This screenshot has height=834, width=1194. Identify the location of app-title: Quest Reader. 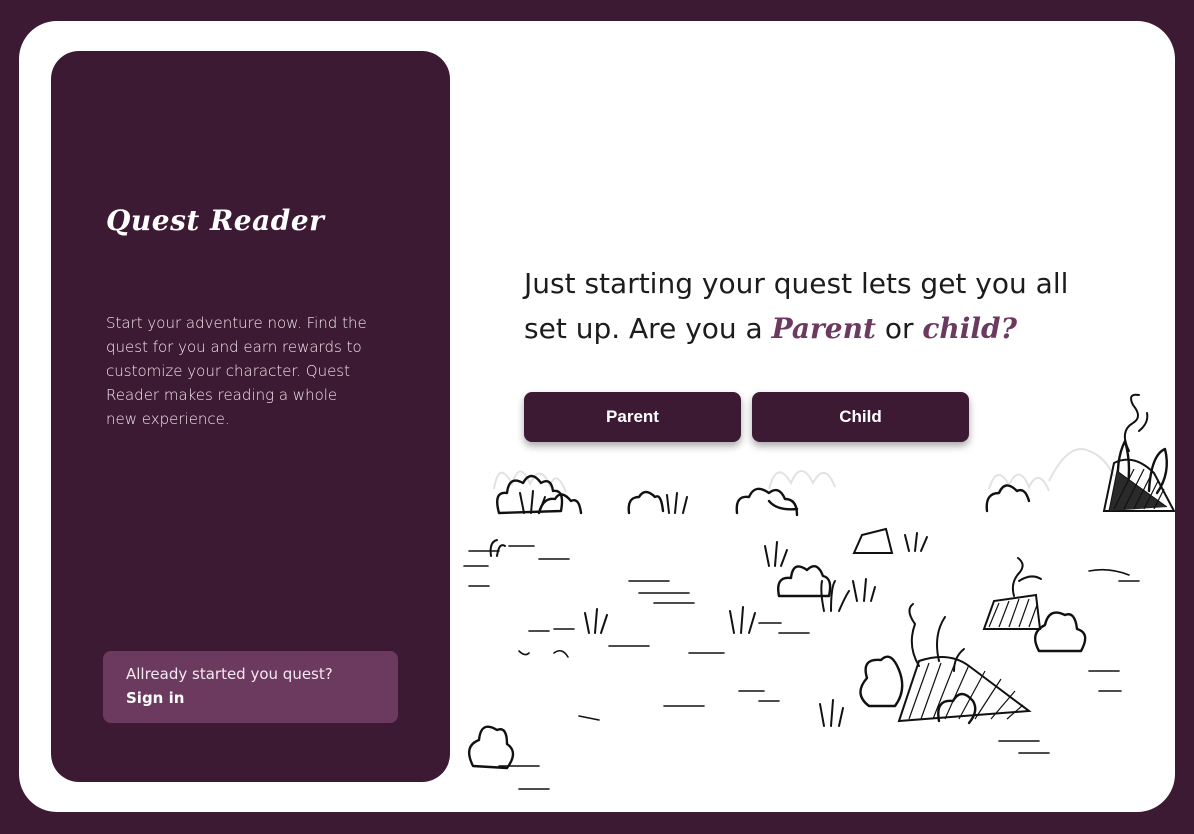
(215, 220).